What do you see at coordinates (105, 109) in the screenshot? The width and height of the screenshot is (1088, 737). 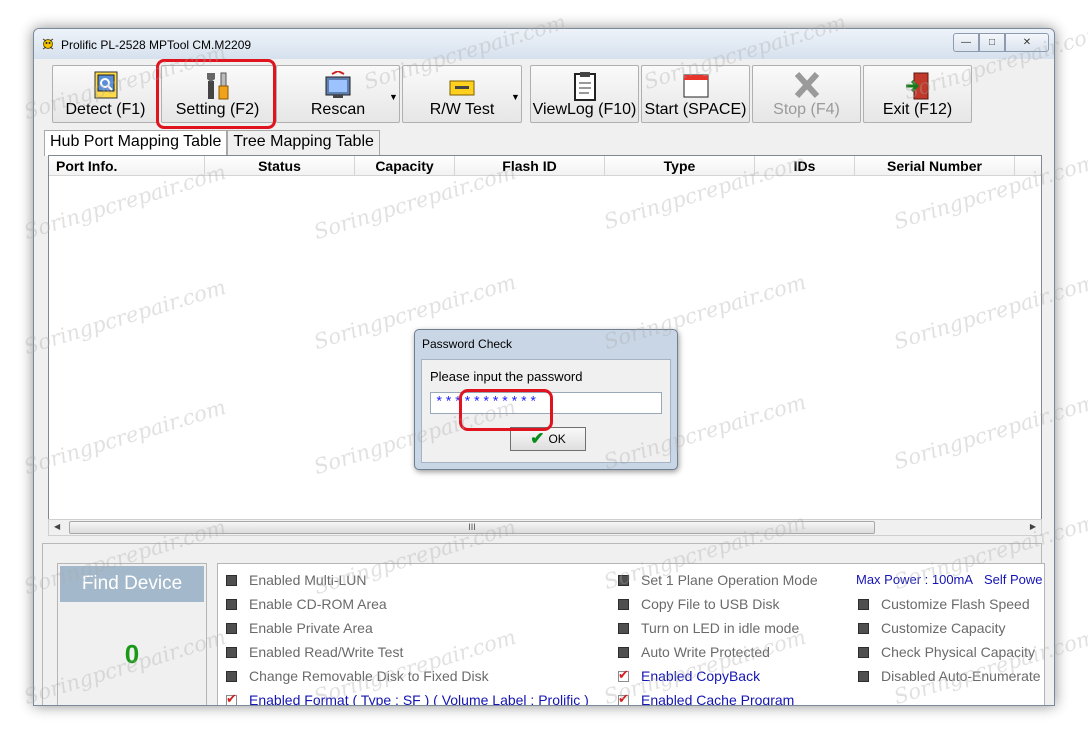 I see `detect-label: Detect (F1)` at bounding box center [105, 109].